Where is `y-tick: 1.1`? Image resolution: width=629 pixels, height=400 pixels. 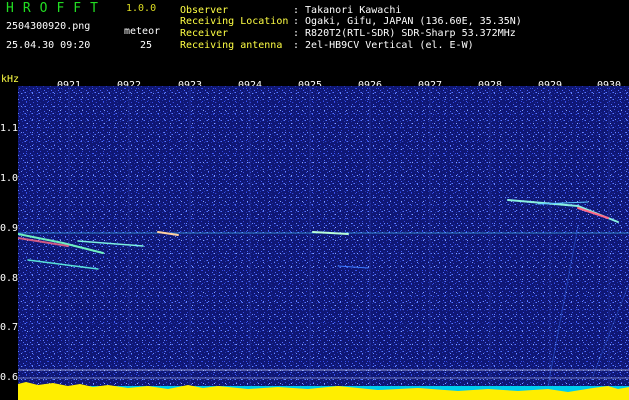
y-tick: 1.1 is located at coordinates (9, 128).